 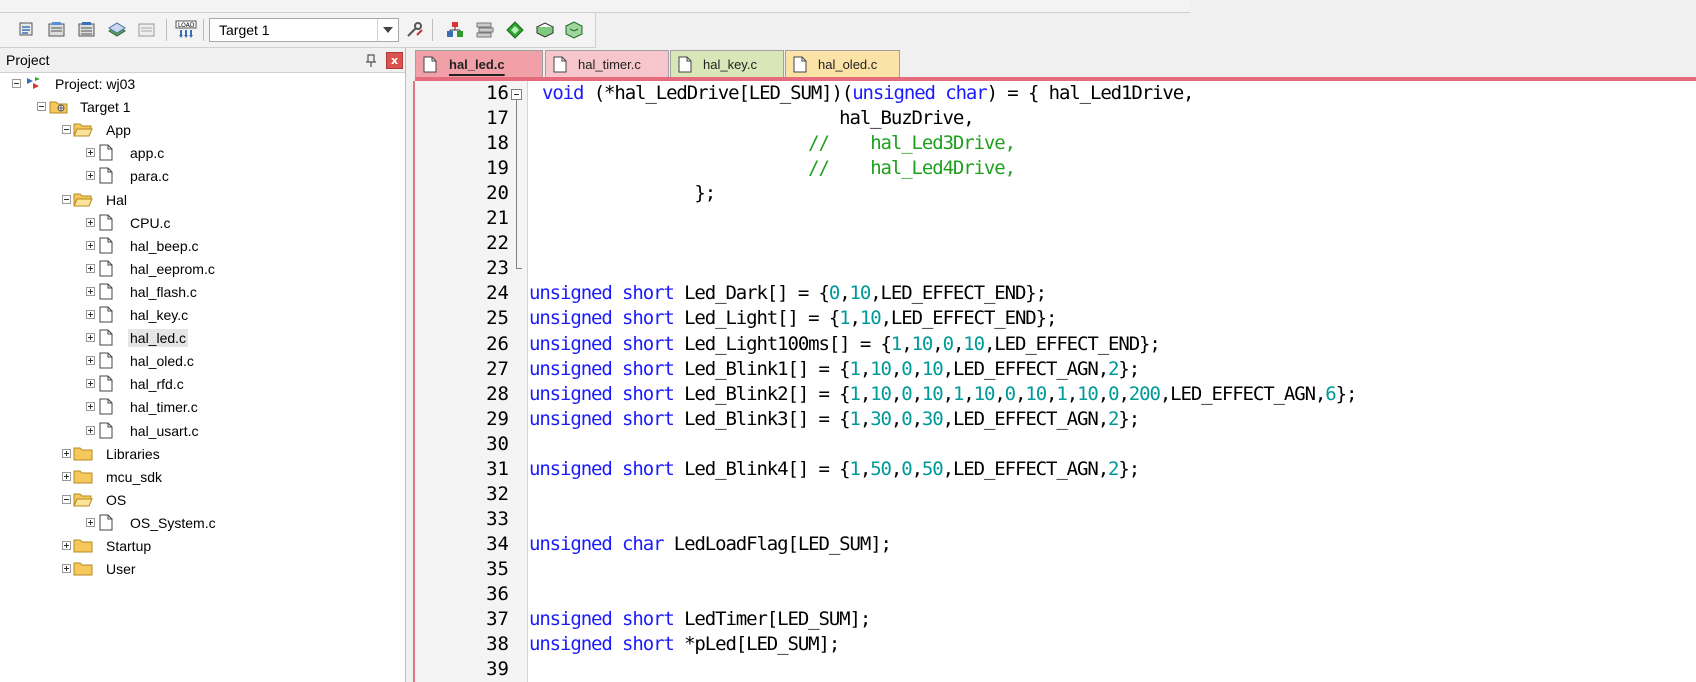 What do you see at coordinates (727, 63) in the screenshot?
I see `editor-tab: hal_key.c` at bounding box center [727, 63].